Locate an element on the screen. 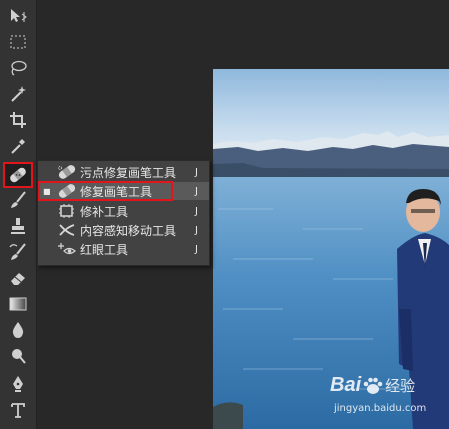  pen-tool is located at coordinates (18, 384).